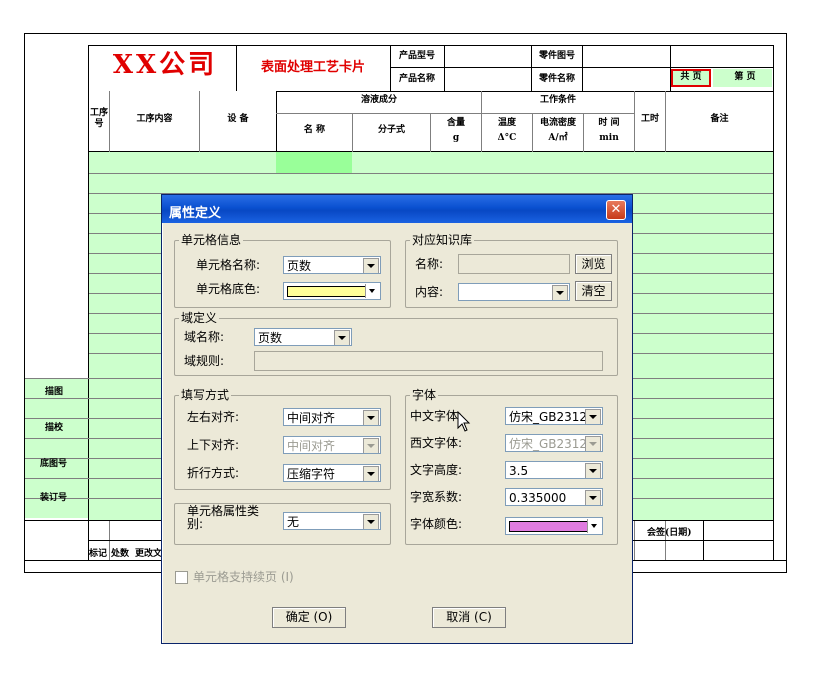  I want to click on col-current-unit: A/㎡, so click(558, 138).